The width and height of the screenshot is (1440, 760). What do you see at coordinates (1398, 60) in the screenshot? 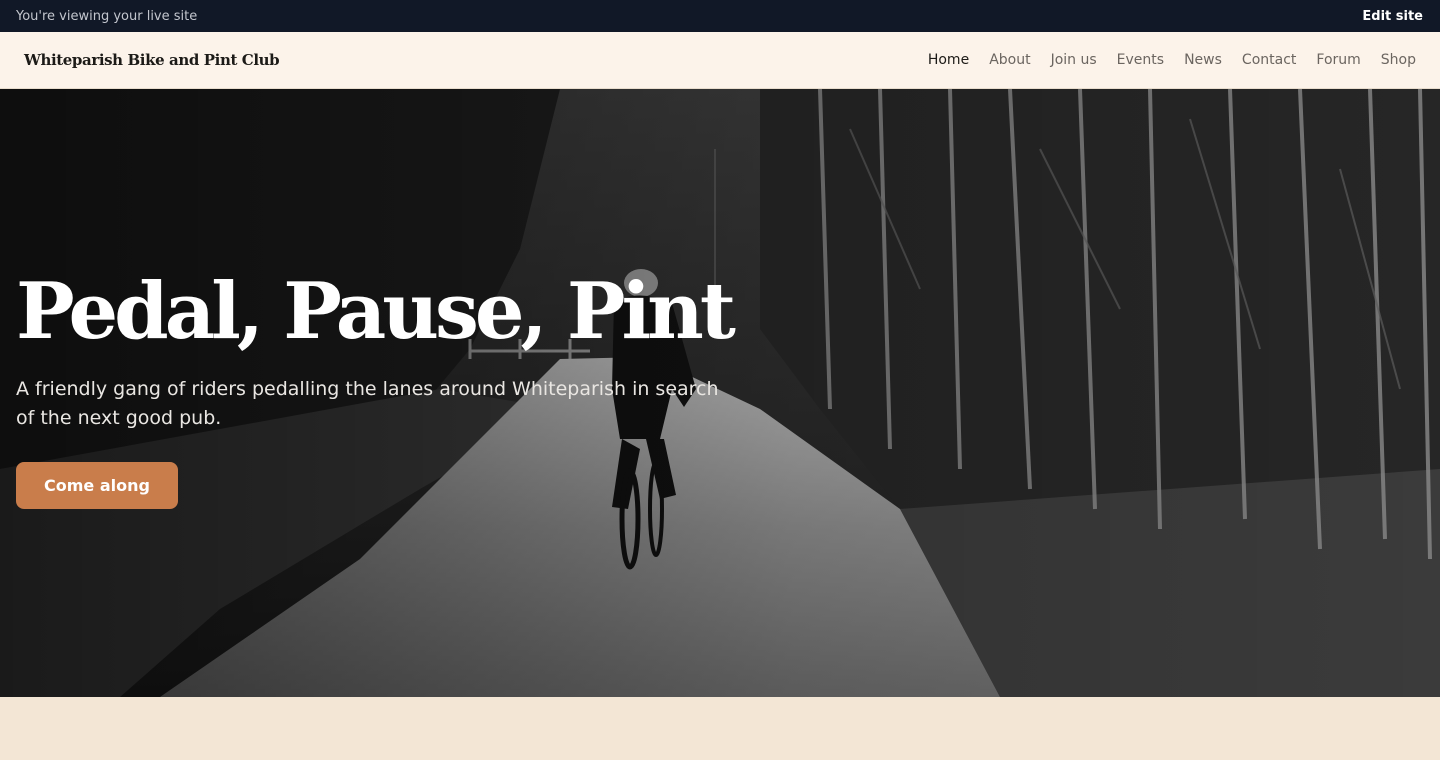
I see `nav-shop: Shop` at bounding box center [1398, 60].